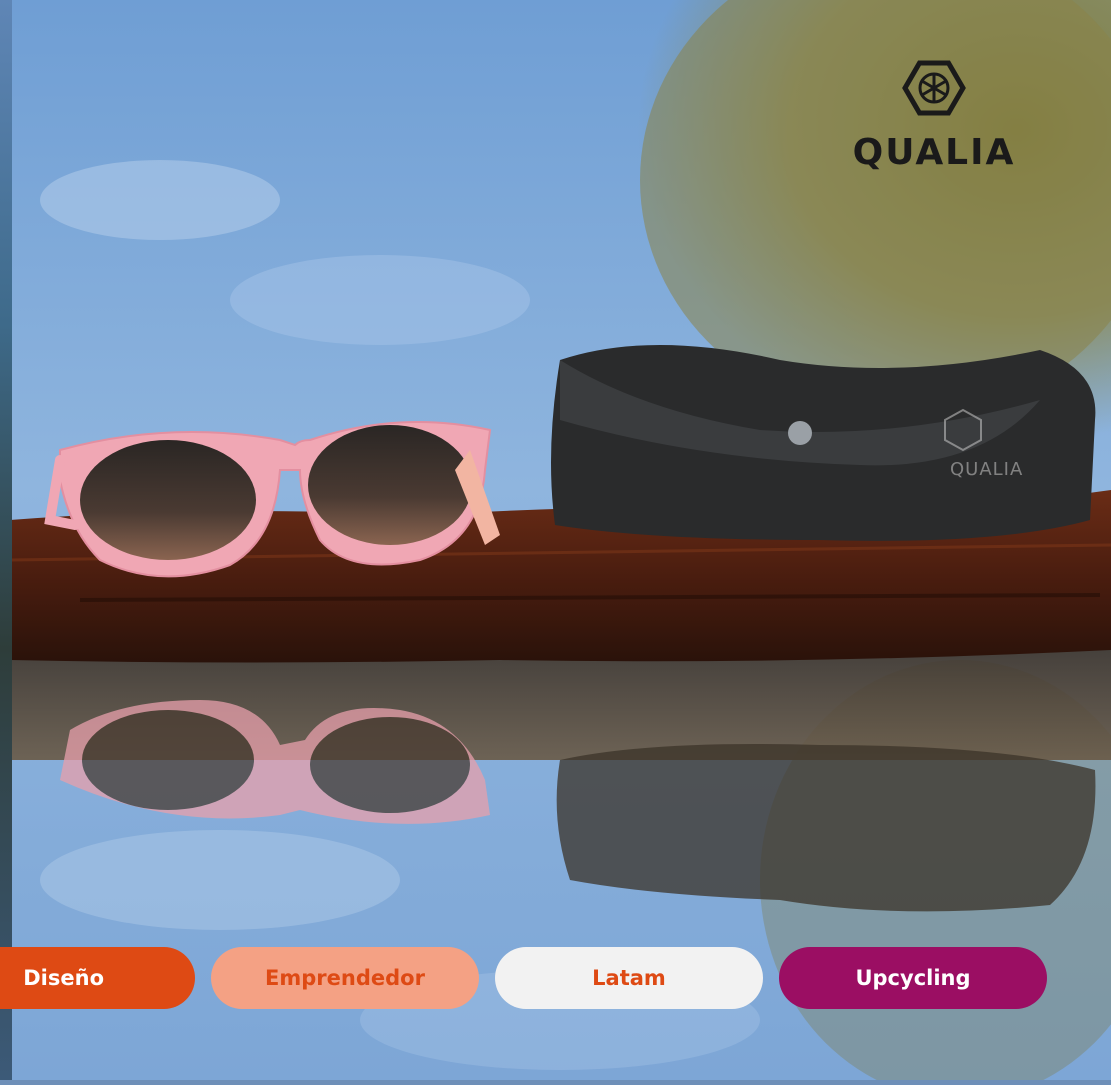 This screenshot has height=1085, width=1111. What do you see at coordinates (823, 443) in the screenshot?
I see `leather-case: QUALIA` at bounding box center [823, 443].